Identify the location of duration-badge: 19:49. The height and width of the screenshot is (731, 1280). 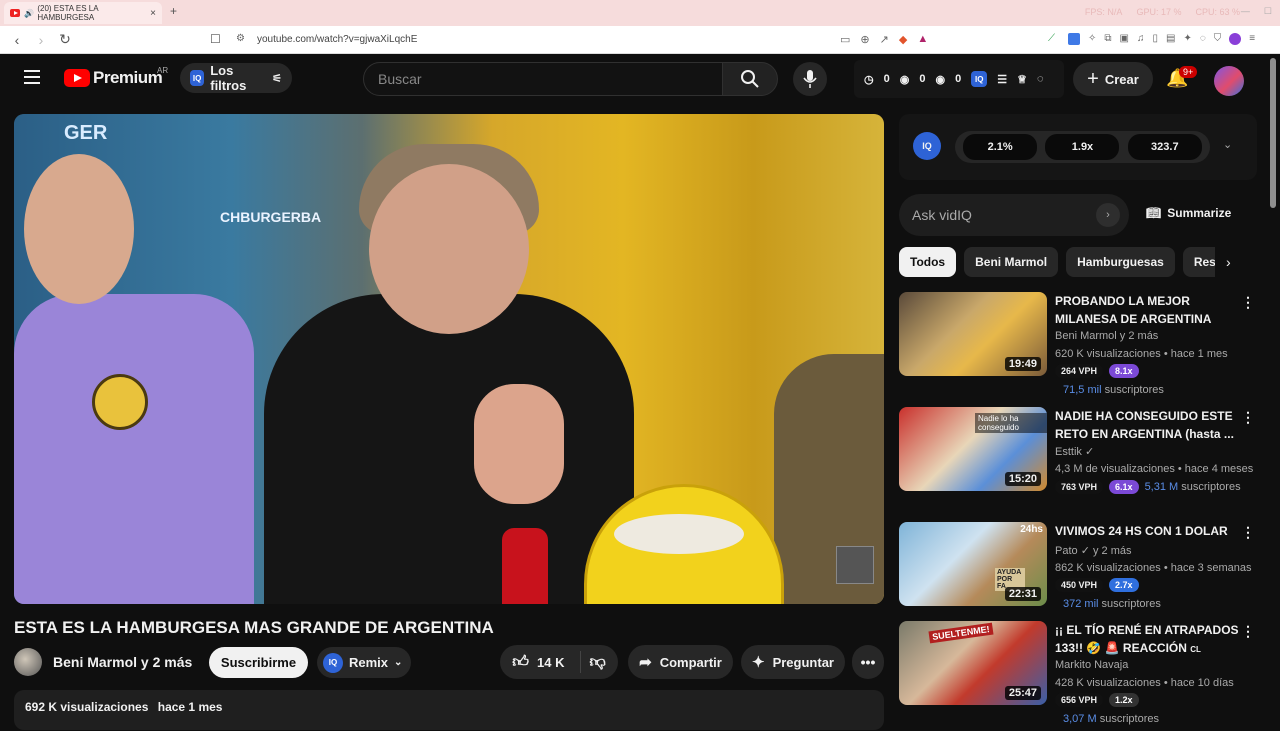
(1022, 364).